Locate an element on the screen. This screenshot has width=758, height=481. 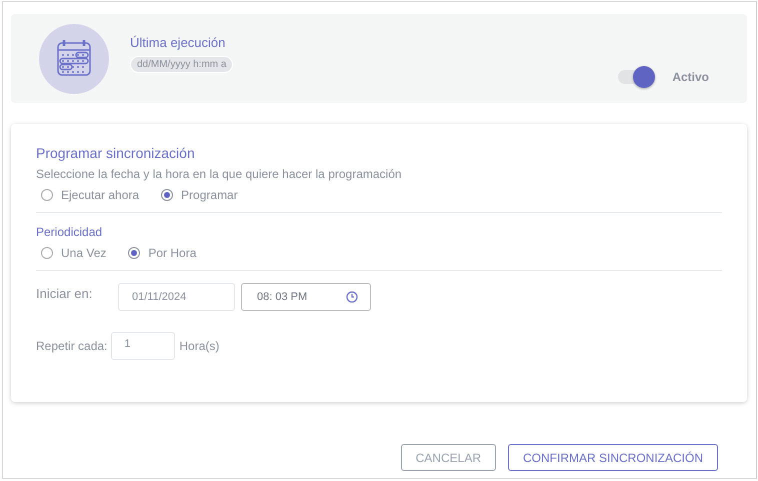
toggle-label: Activo is located at coordinates (690, 77).